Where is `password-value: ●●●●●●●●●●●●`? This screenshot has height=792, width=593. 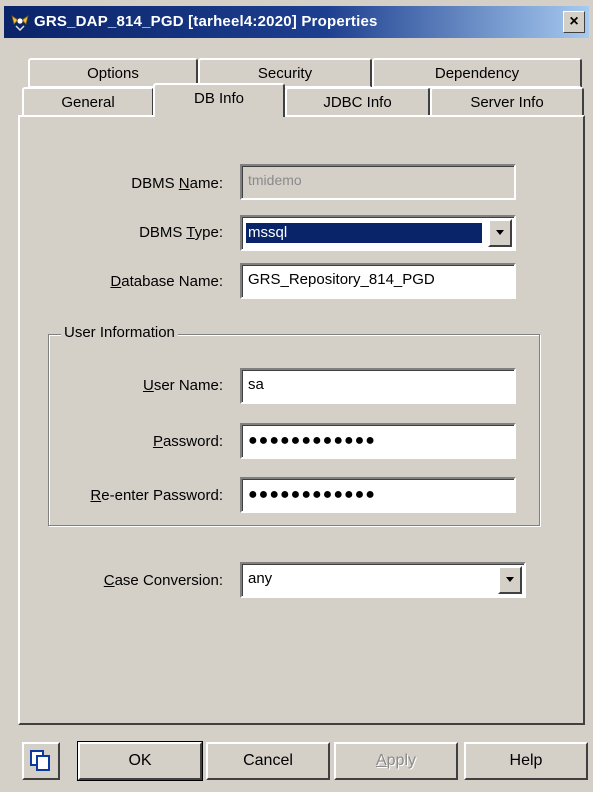
password-value: ●●●●●●●●●●●● is located at coordinates (312, 440).